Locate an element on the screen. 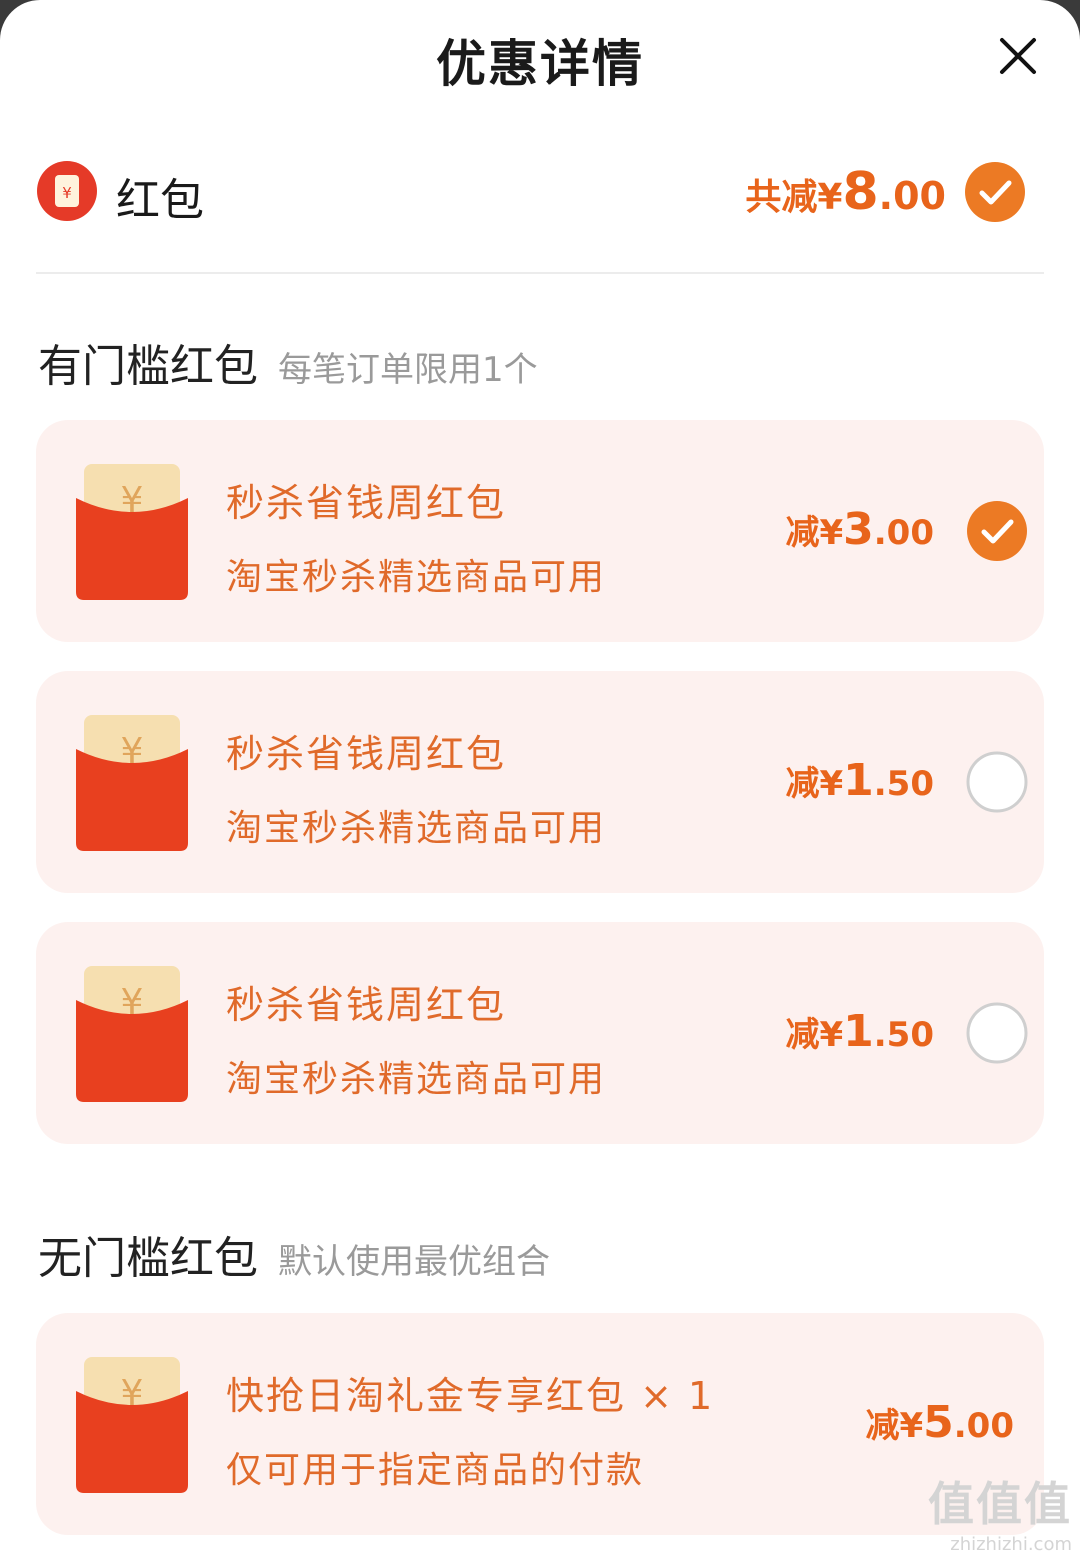  coupon-amount: 减¥ 5.00 is located at coordinates (939, 1422).